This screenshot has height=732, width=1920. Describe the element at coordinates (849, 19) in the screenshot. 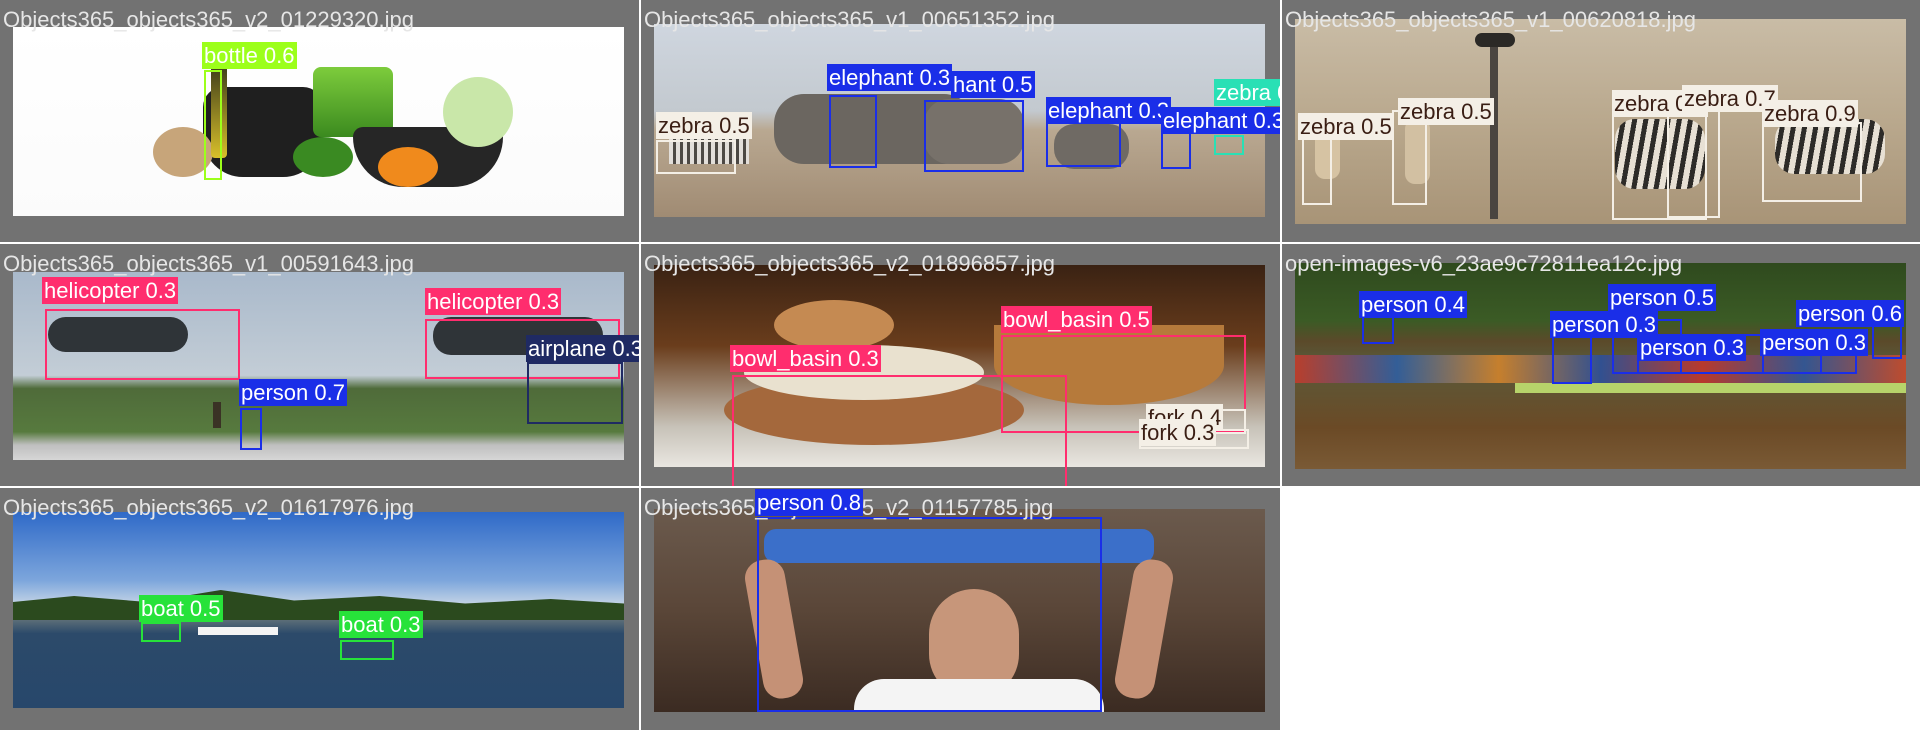

I see `image-filename: Objects365_objects365_v1_00651352.jpg` at that location.